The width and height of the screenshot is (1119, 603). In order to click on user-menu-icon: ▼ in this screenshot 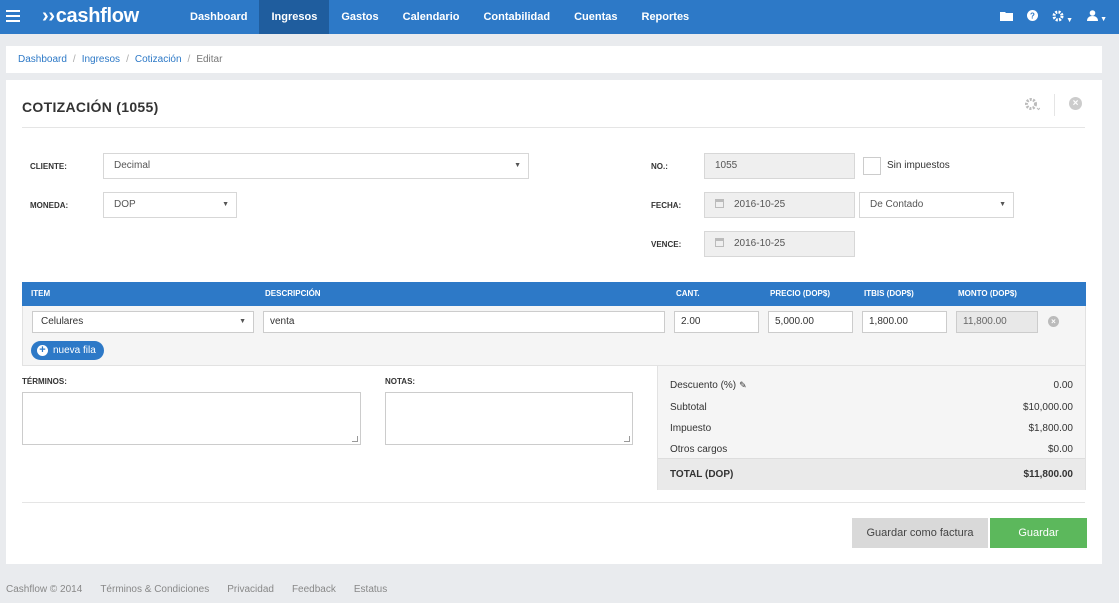, I will do `click(1097, 17)`.